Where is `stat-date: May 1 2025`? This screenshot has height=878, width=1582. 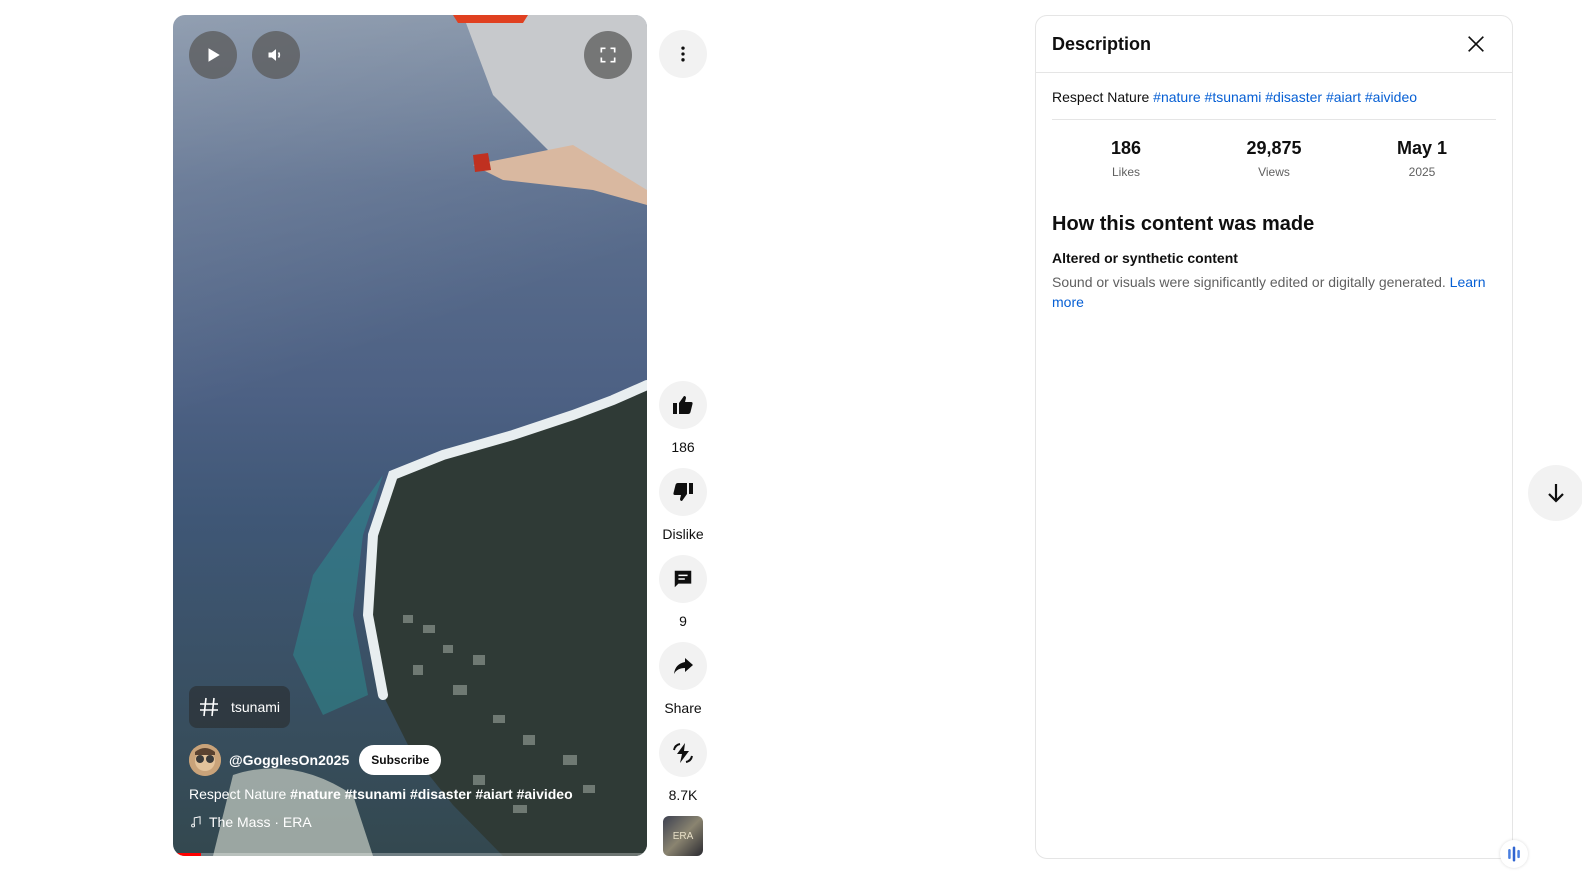 stat-date: May 1 2025 is located at coordinates (1422, 158).